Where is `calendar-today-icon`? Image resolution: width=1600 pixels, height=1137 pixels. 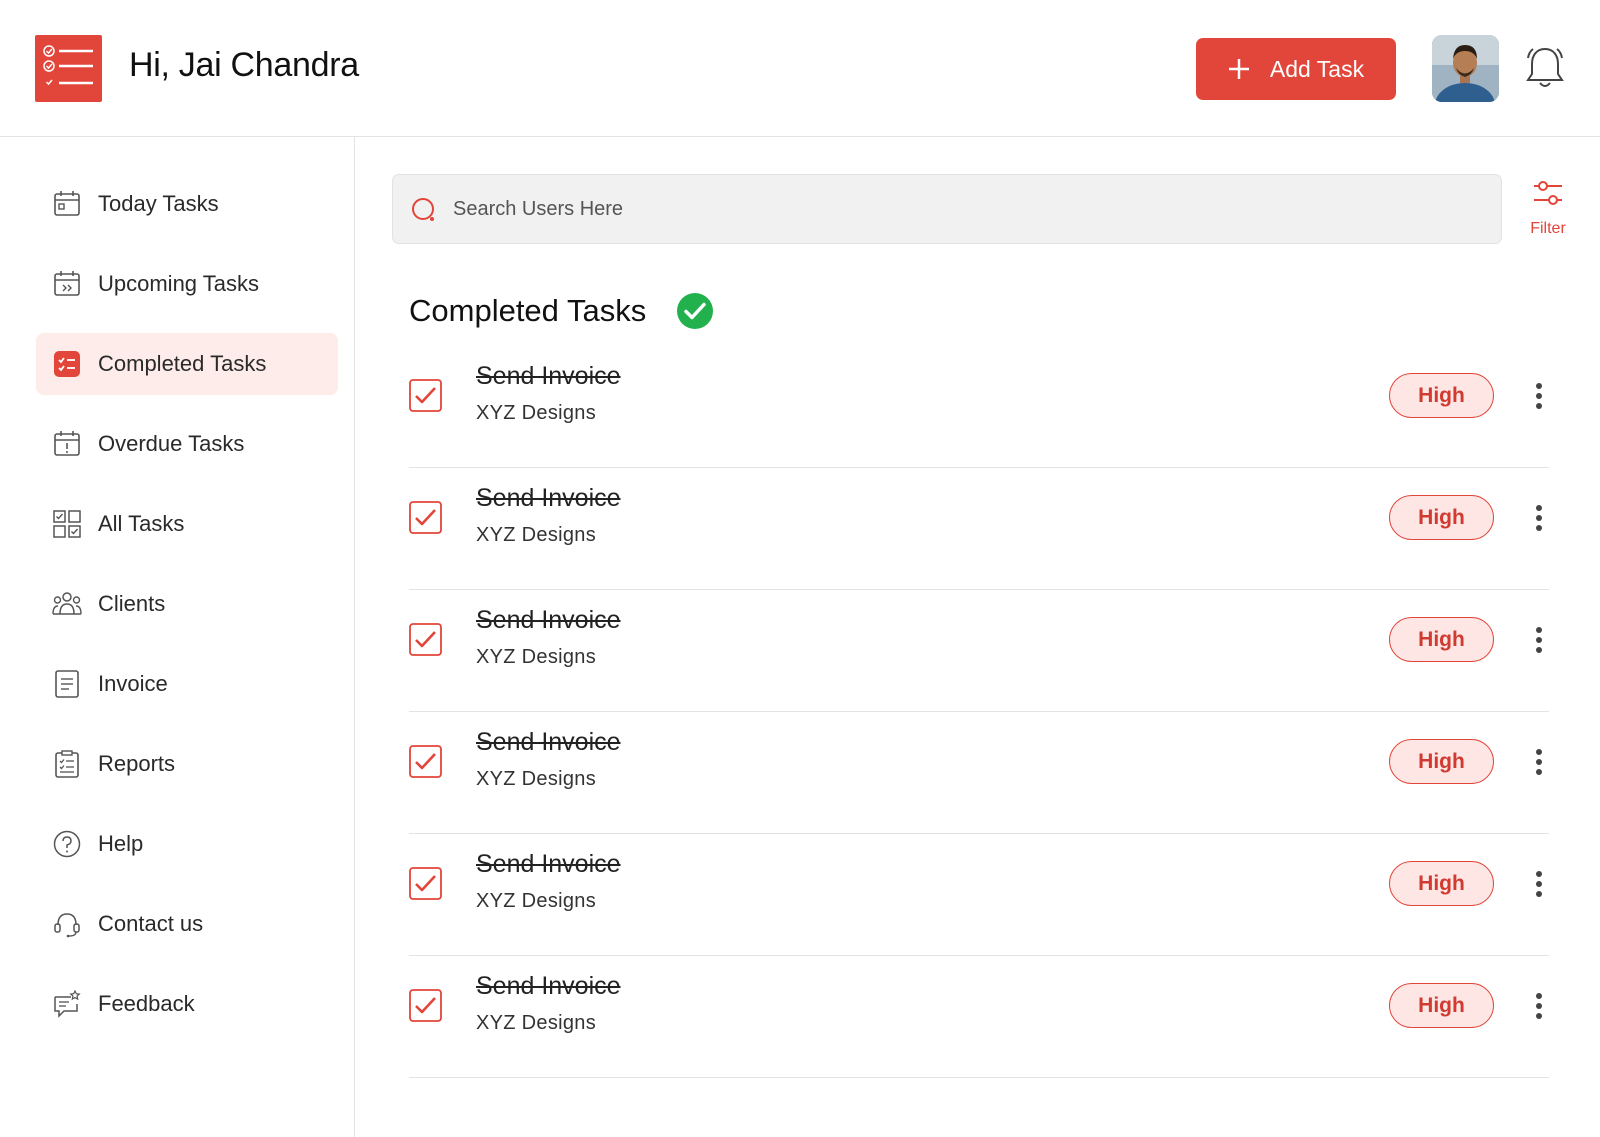 calendar-today-icon is located at coordinates (67, 204).